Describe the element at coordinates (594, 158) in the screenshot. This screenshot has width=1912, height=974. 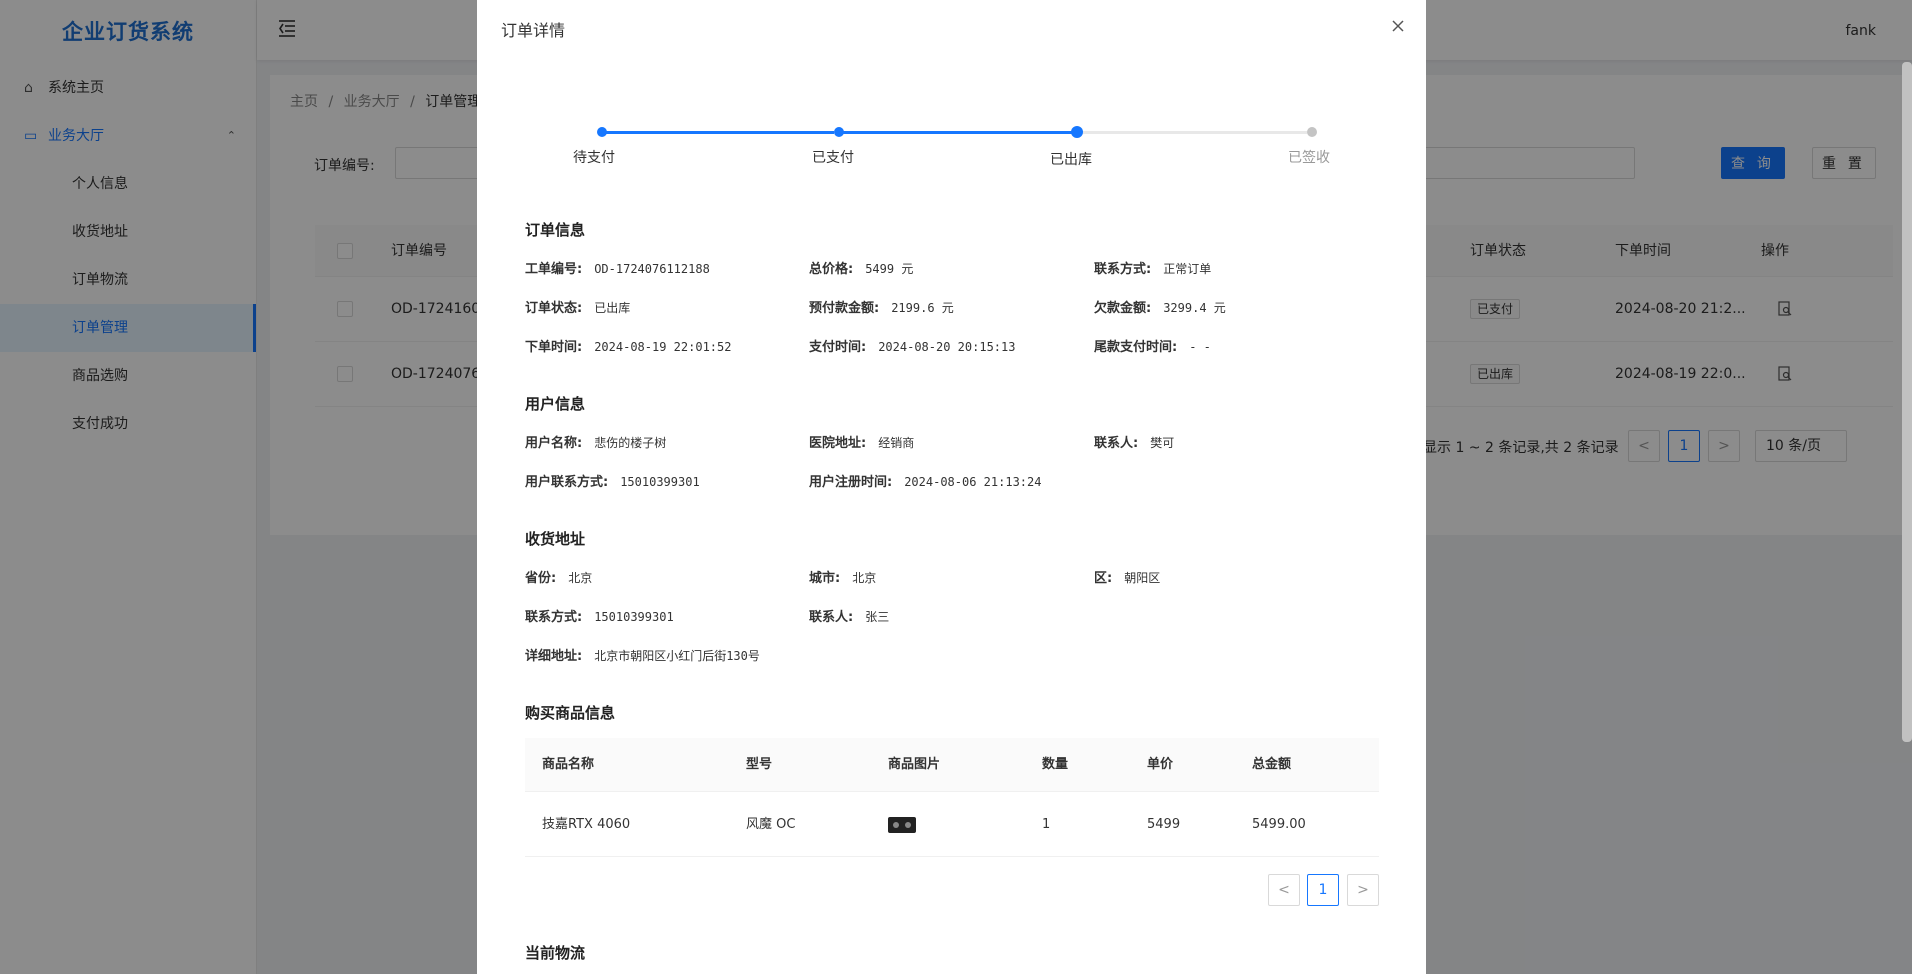
I see `step-label: 待支付` at that location.